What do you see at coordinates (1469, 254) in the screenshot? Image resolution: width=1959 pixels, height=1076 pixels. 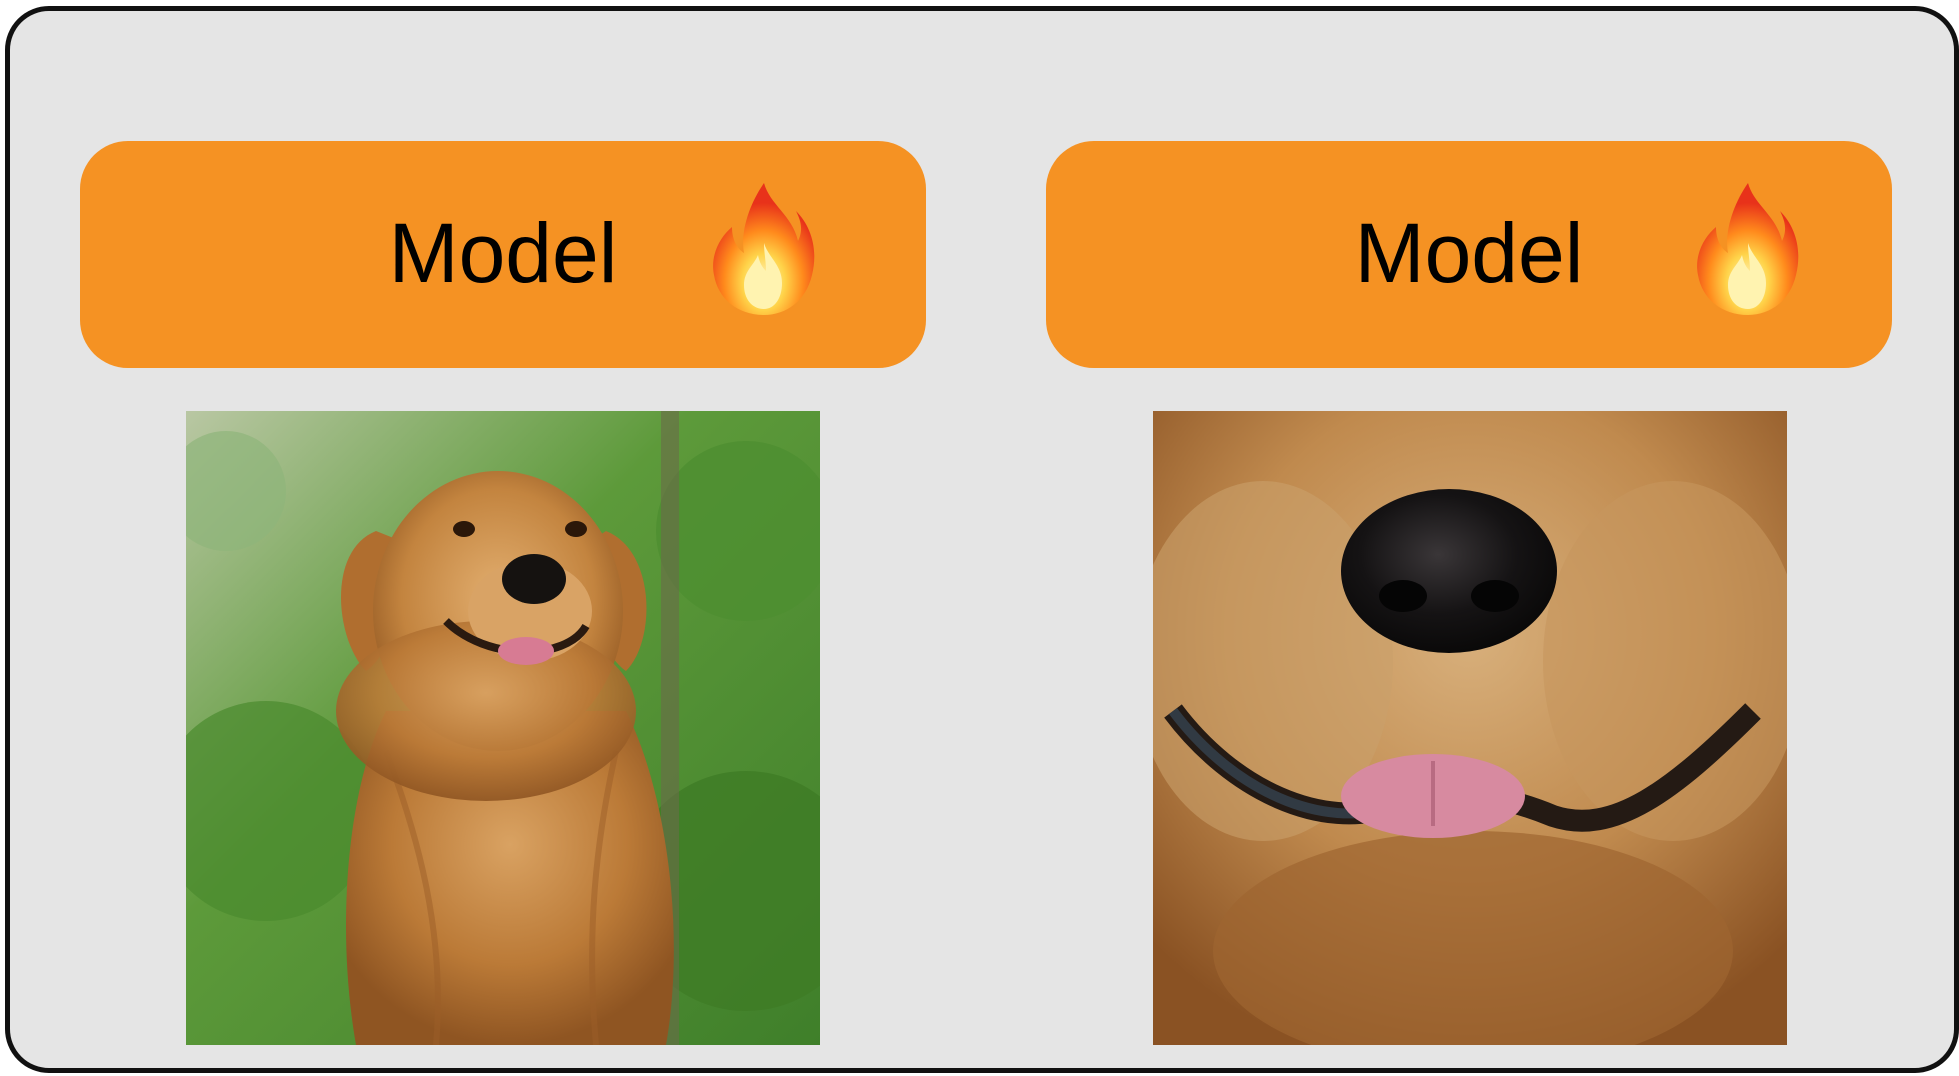 I see `model-box-right: Model` at bounding box center [1469, 254].